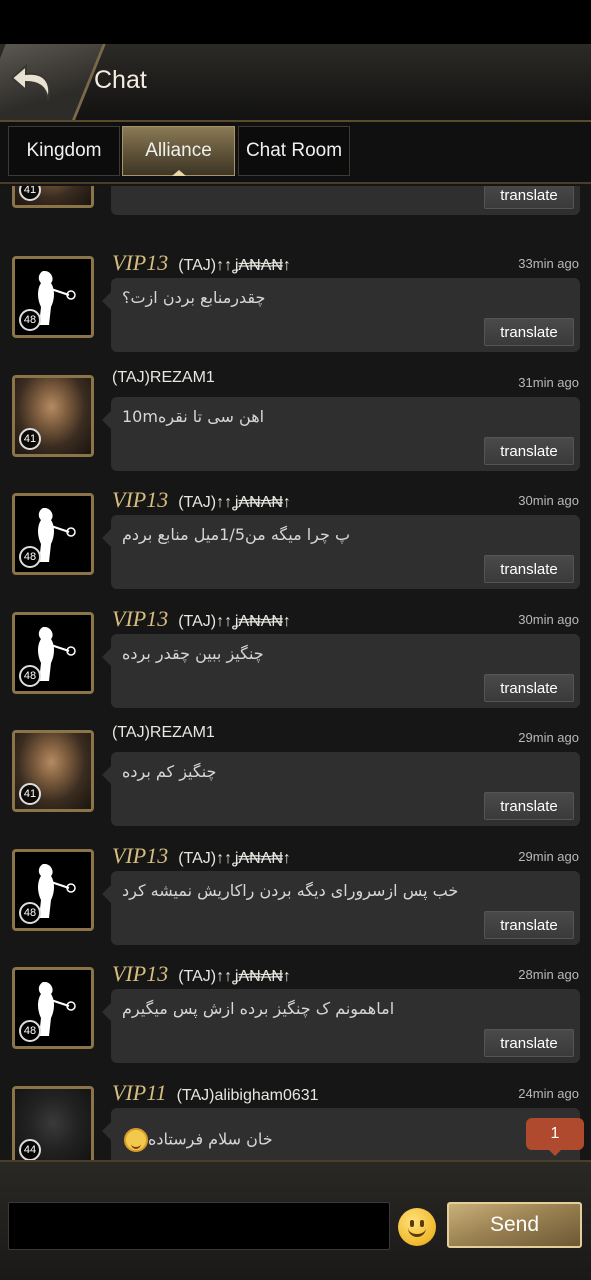 The width and height of the screenshot is (591, 1280). I want to click on avatar: 44, so click(53, 1123).